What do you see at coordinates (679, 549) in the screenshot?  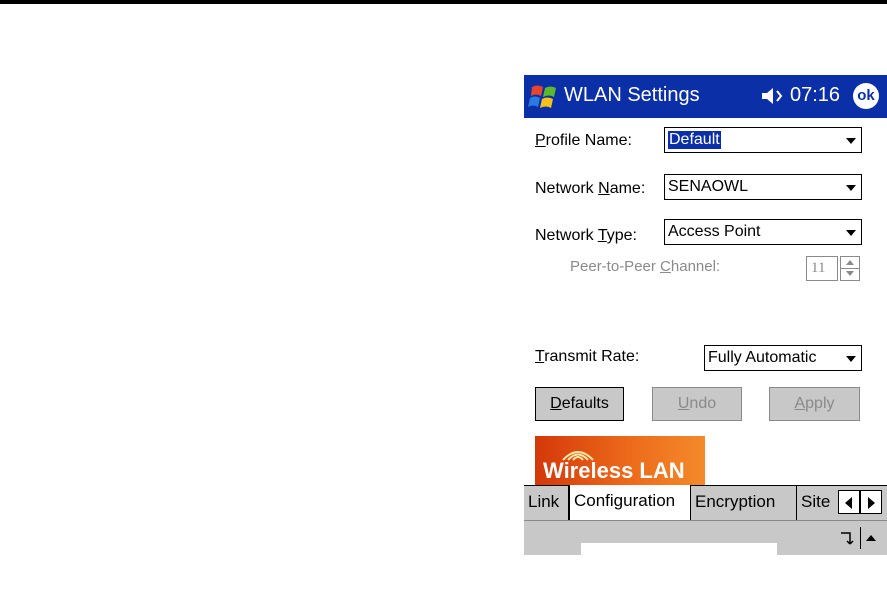 I see `input-panel-bar` at bounding box center [679, 549].